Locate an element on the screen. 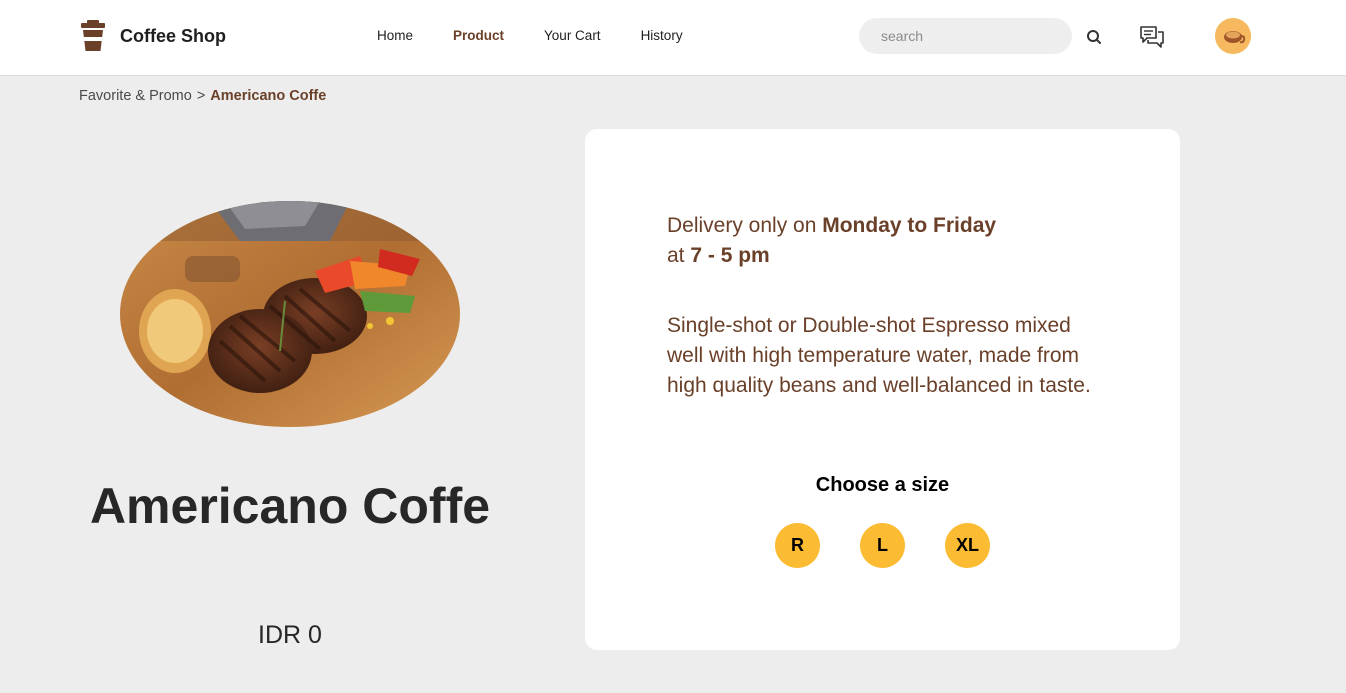 This screenshot has width=1346, height=693. product-price: IDR 0 is located at coordinates (290, 635).